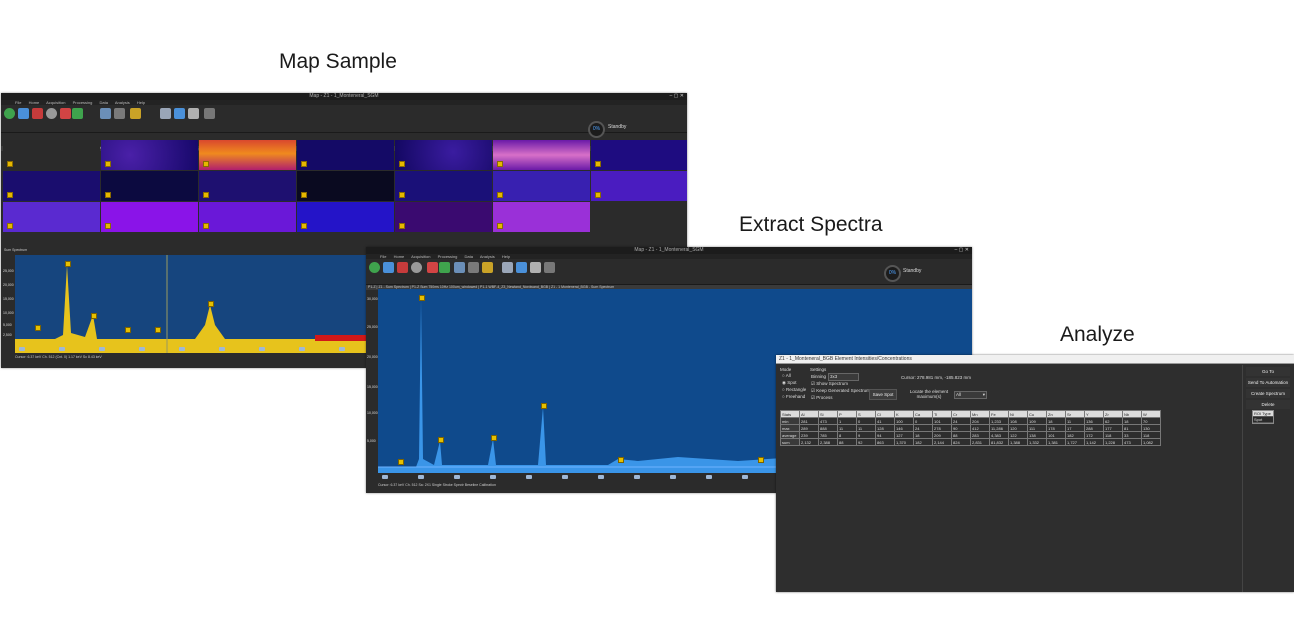 The height and width of the screenshot is (626, 1294). I want to click on process-checkbox: ☑ Process, so click(822, 398).